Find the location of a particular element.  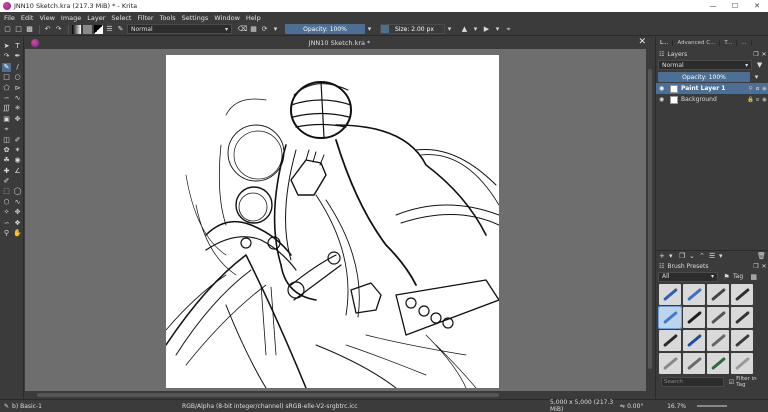

blend-mode-select: Normal ▾ is located at coordinates (179, 29).